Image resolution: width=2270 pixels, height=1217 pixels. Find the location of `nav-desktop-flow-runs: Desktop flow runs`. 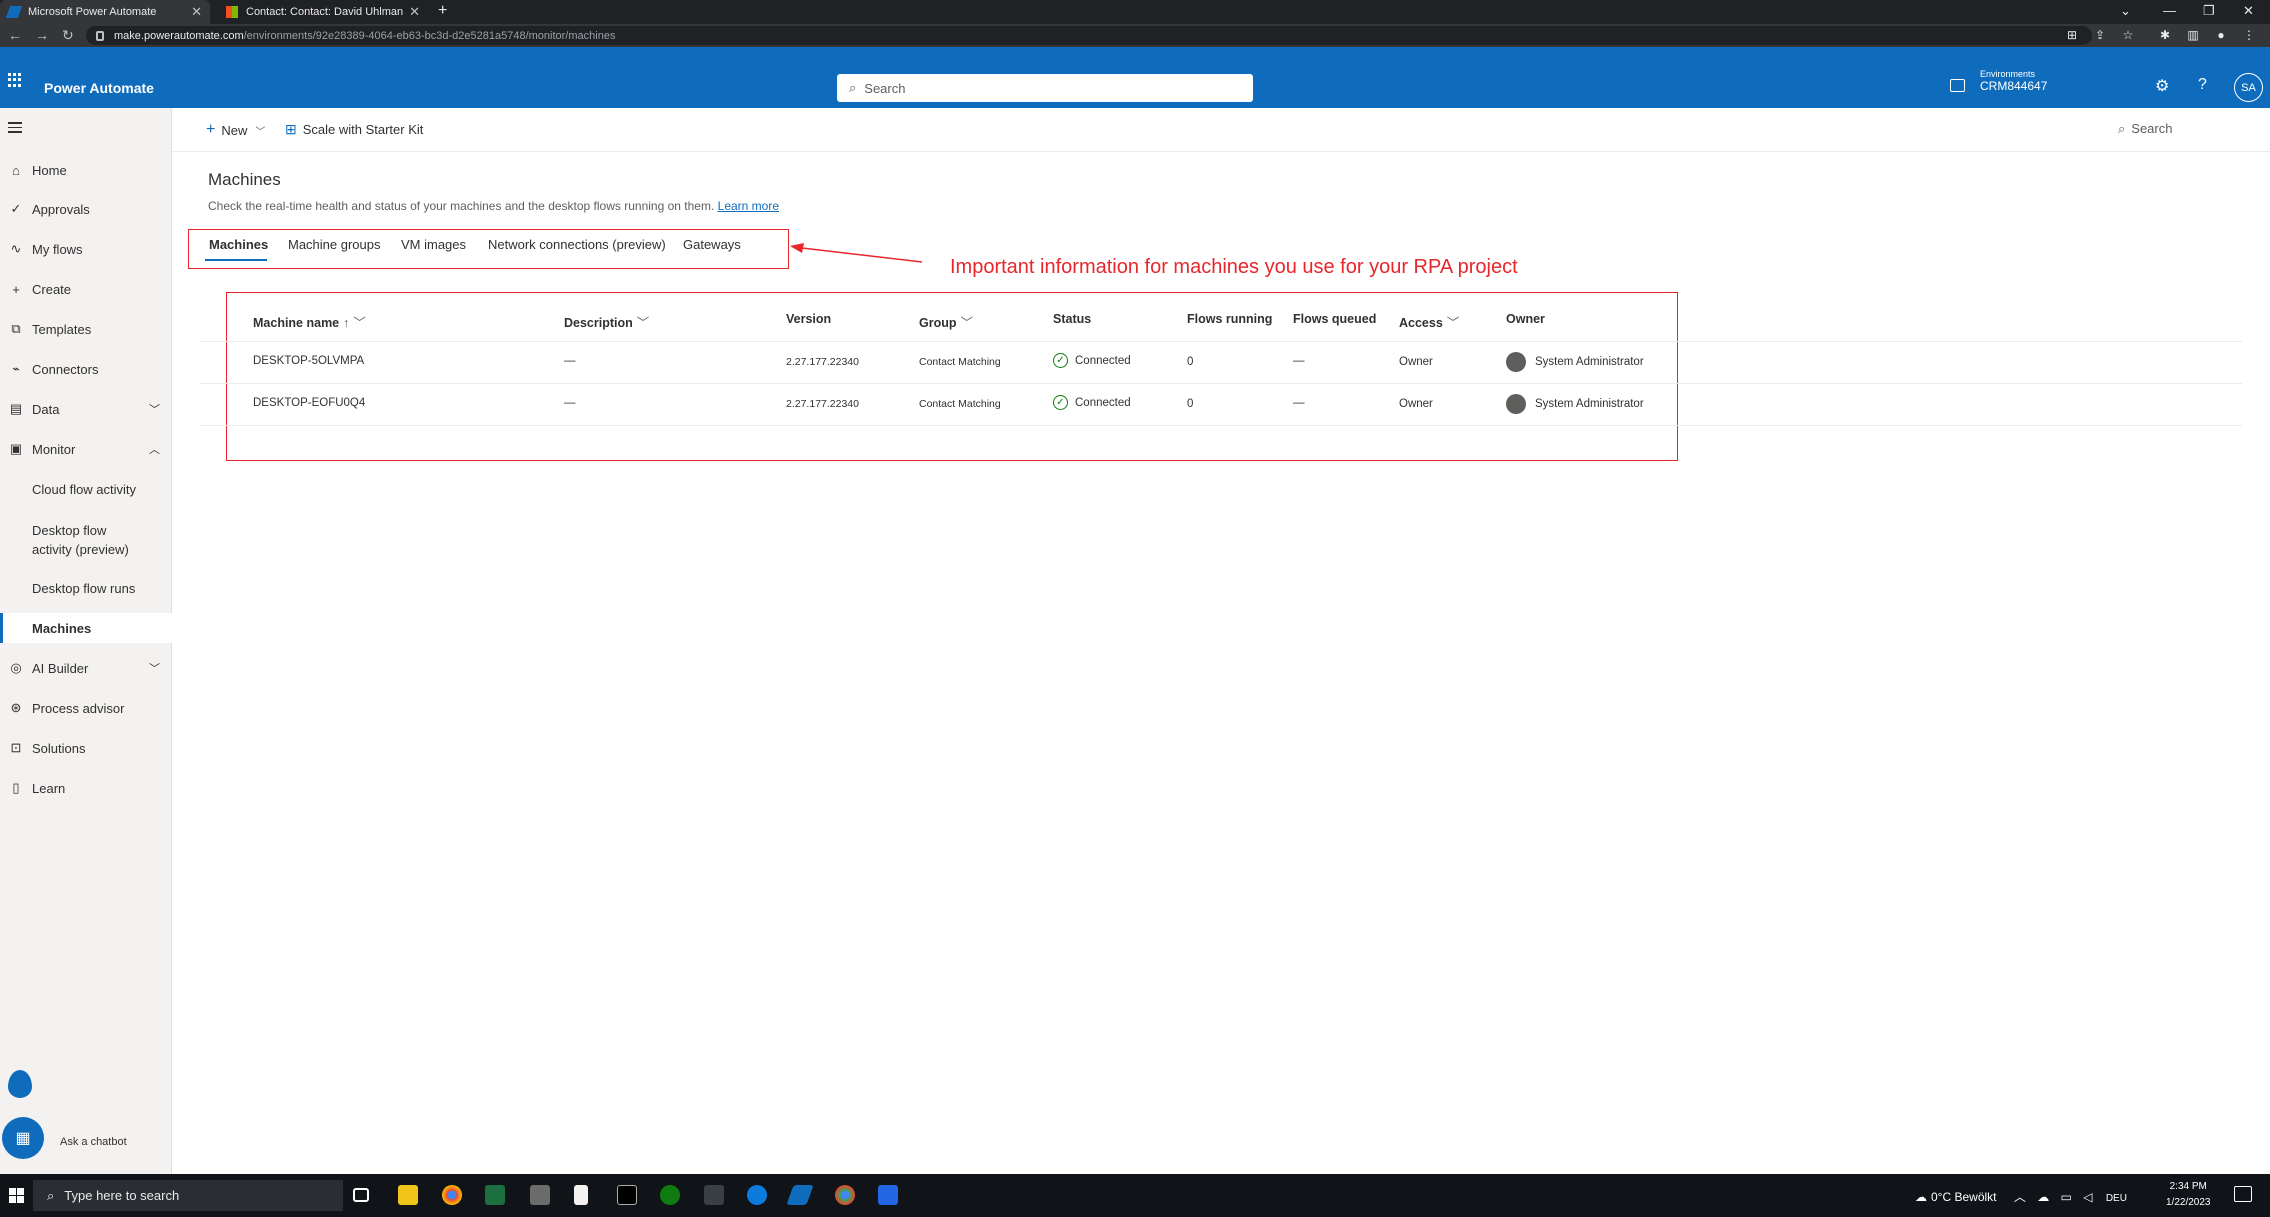

nav-desktop-flow-runs: Desktop flow runs is located at coordinates (86, 588).